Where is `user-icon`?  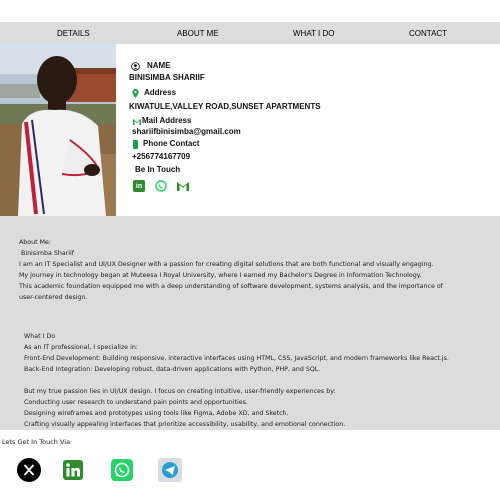
user-icon is located at coordinates (135, 66).